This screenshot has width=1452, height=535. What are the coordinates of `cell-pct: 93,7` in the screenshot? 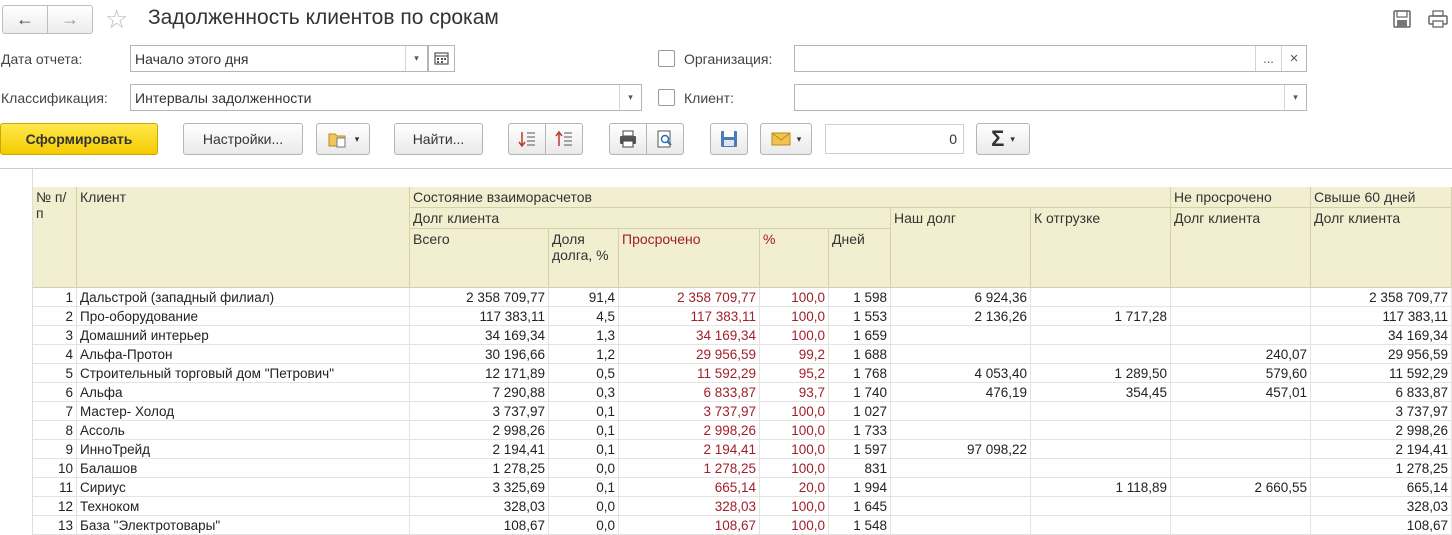 It's located at (794, 392).